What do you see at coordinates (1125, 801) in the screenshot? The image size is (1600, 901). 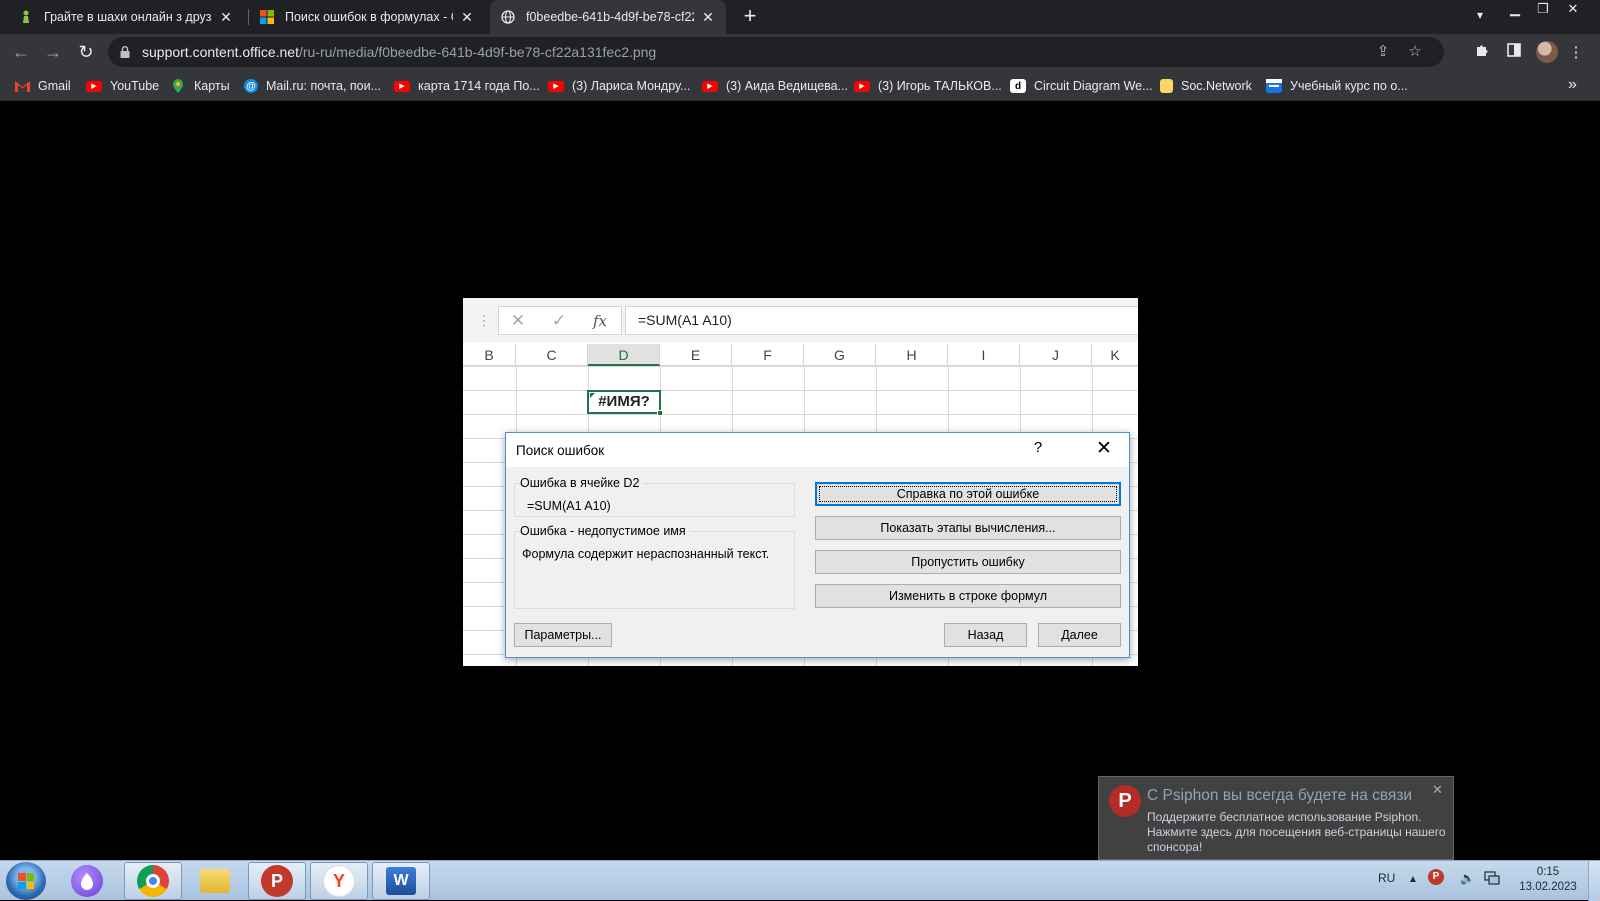 I see `psiphon-logo-icon: P` at bounding box center [1125, 801].